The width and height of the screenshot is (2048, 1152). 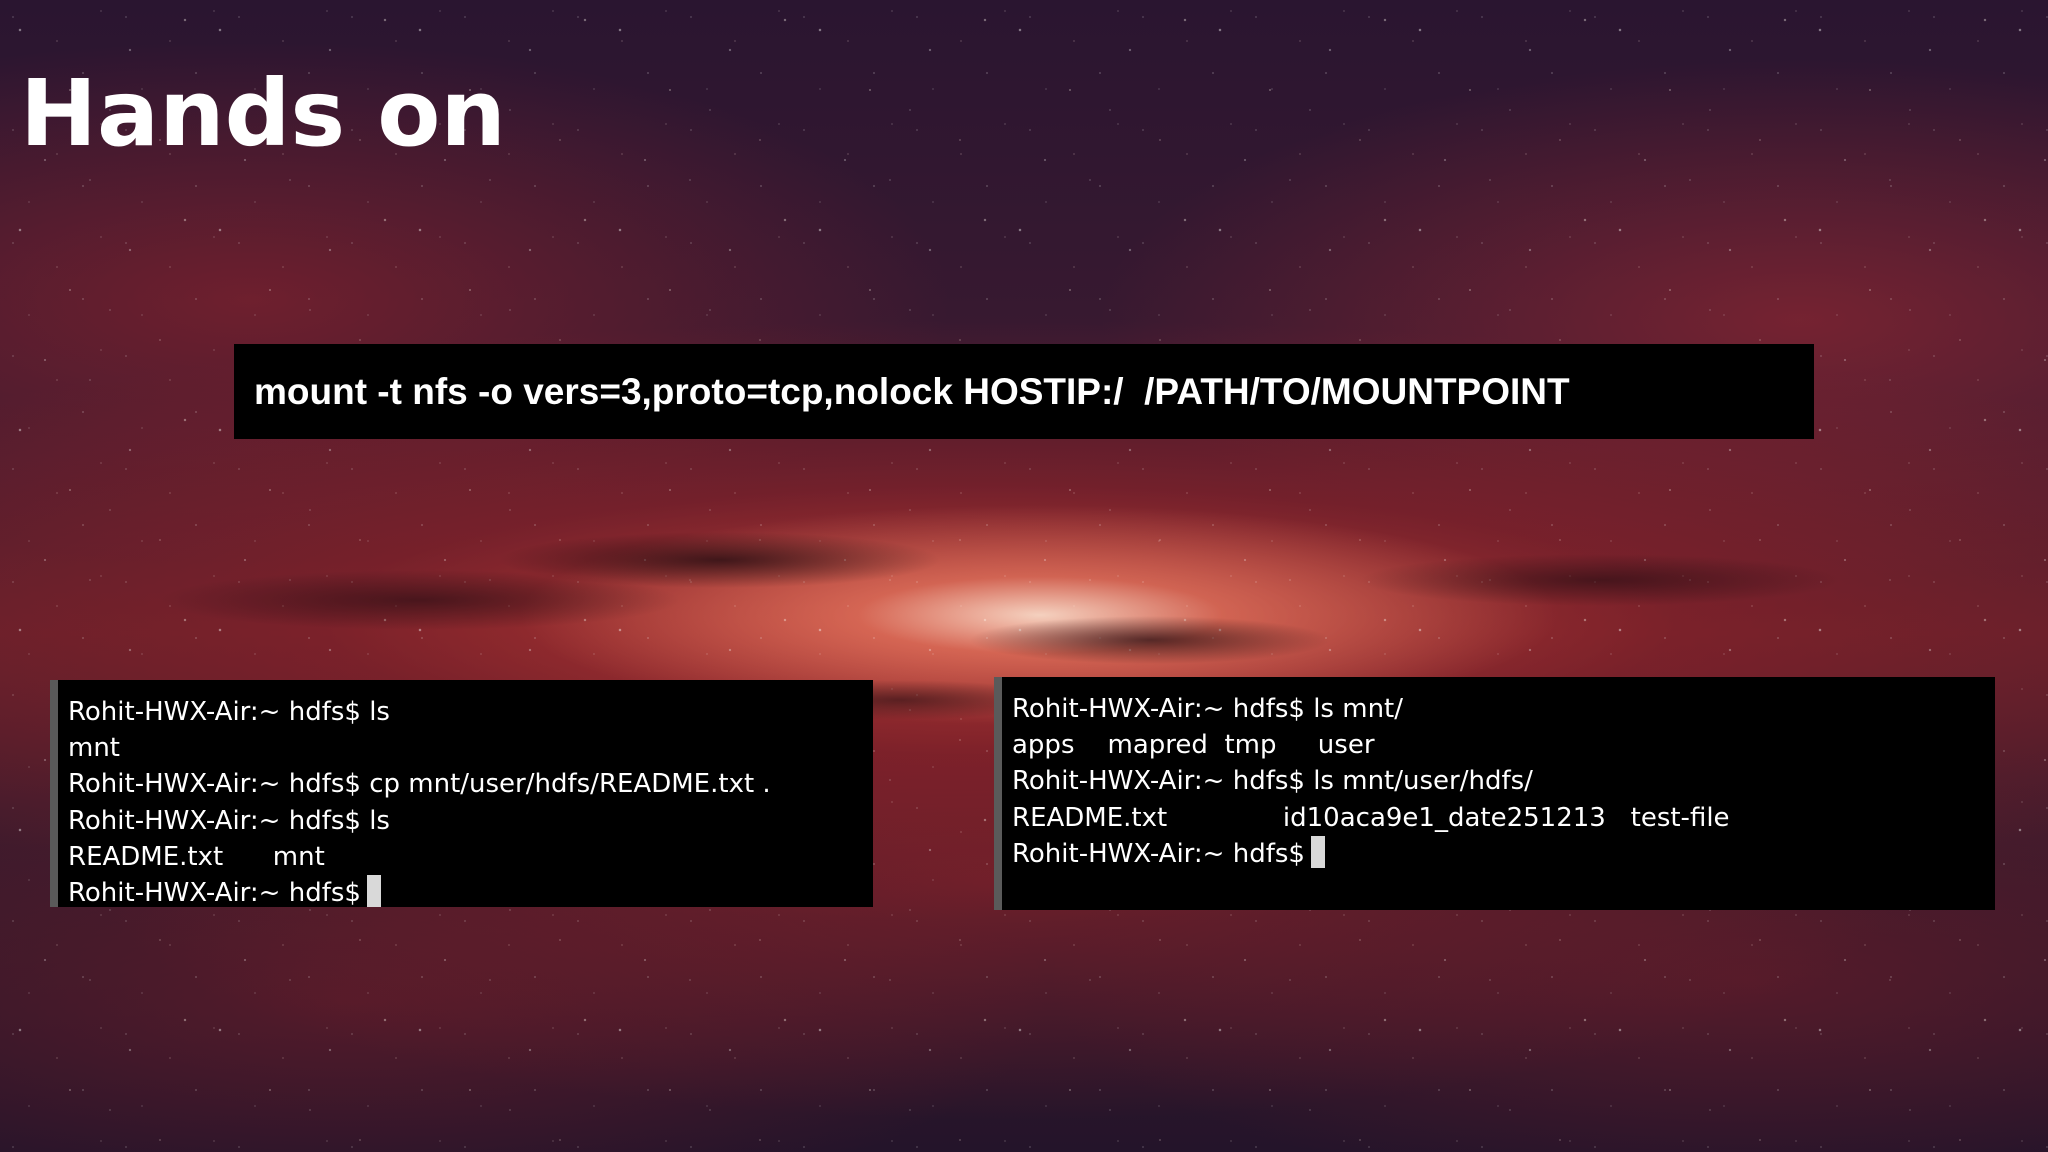 What do you see at coordinates (1193, 745) in the screenshot?
I see `terminal-line: apps mapred tmp user` at bounding box center [1193, 745].